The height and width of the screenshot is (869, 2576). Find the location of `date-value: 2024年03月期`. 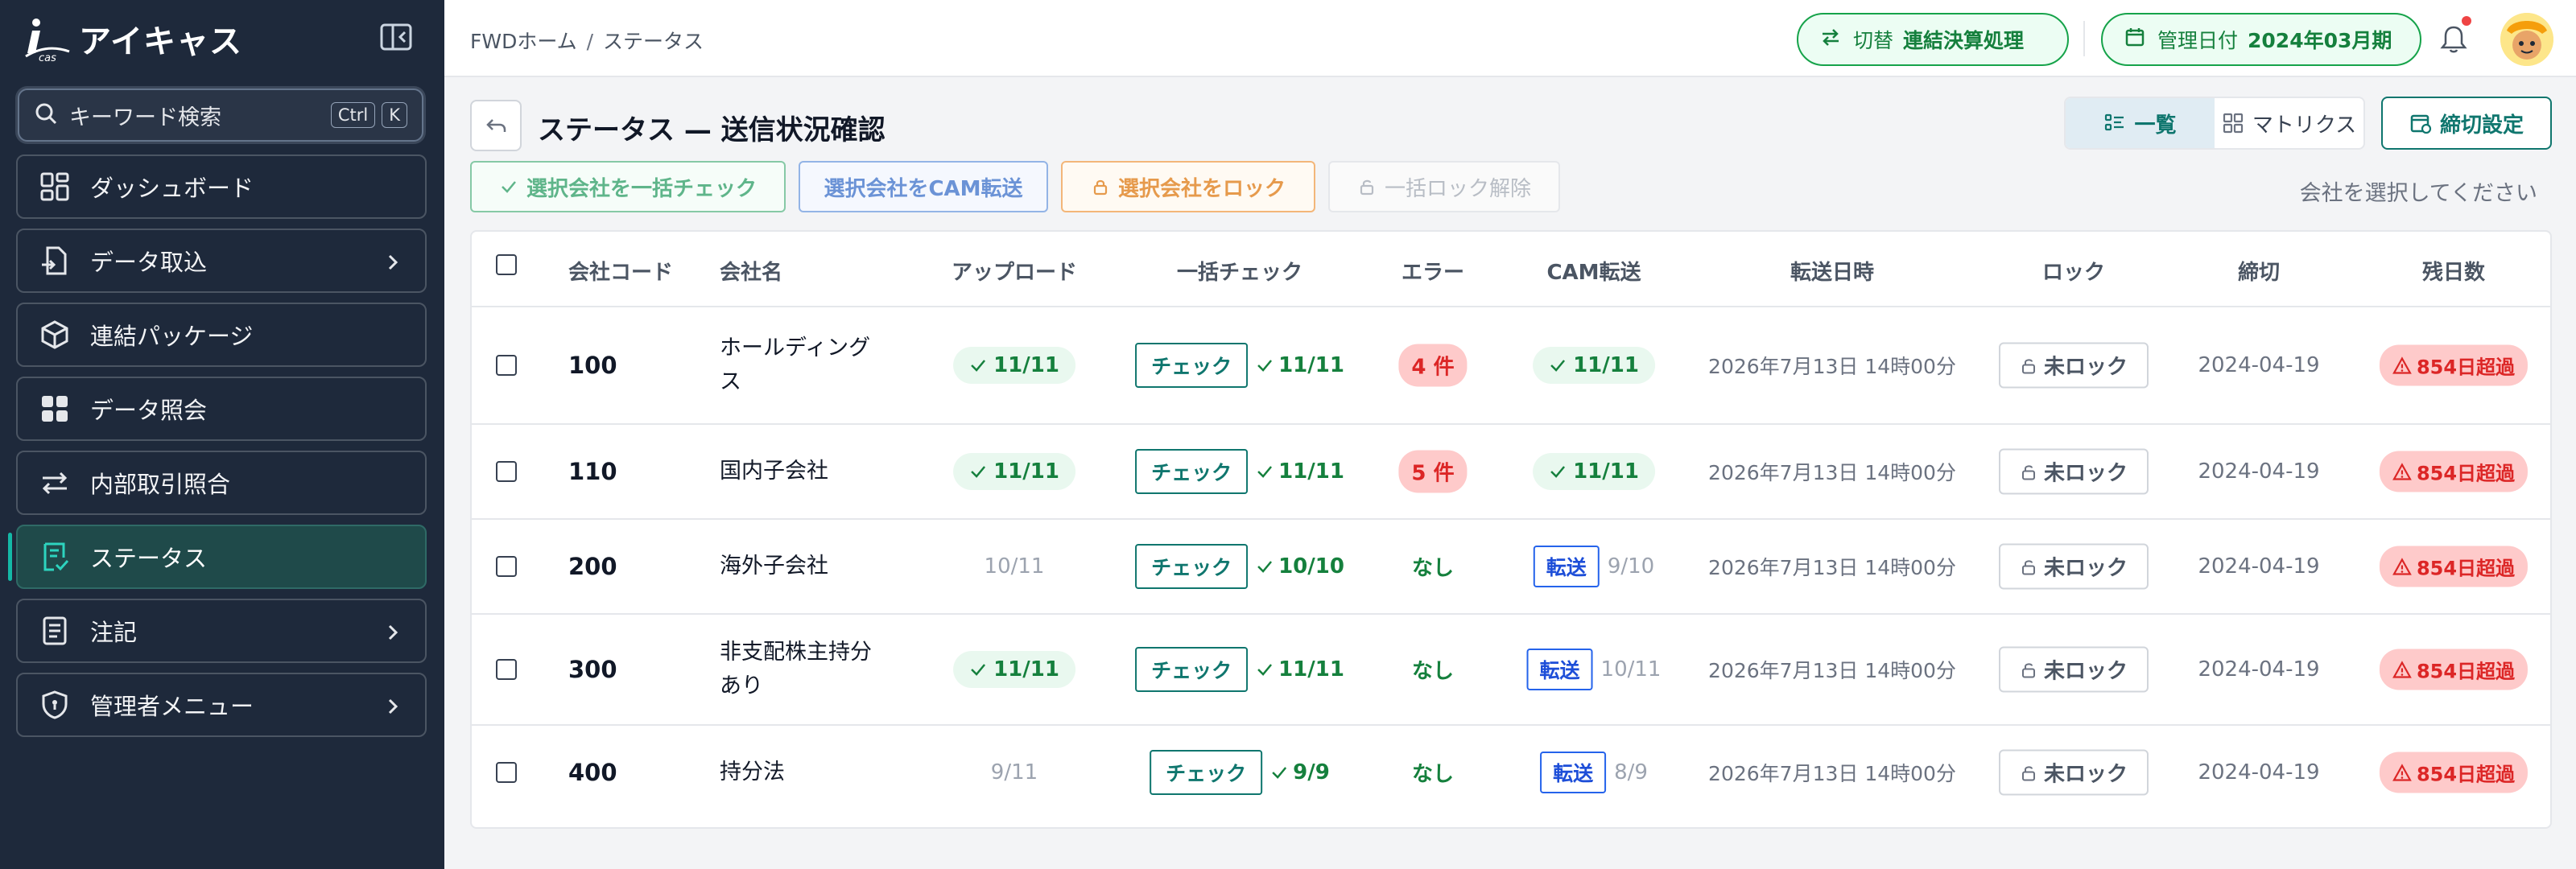

date-value: 2024年03月期 is located at coordinates (2320, 40).